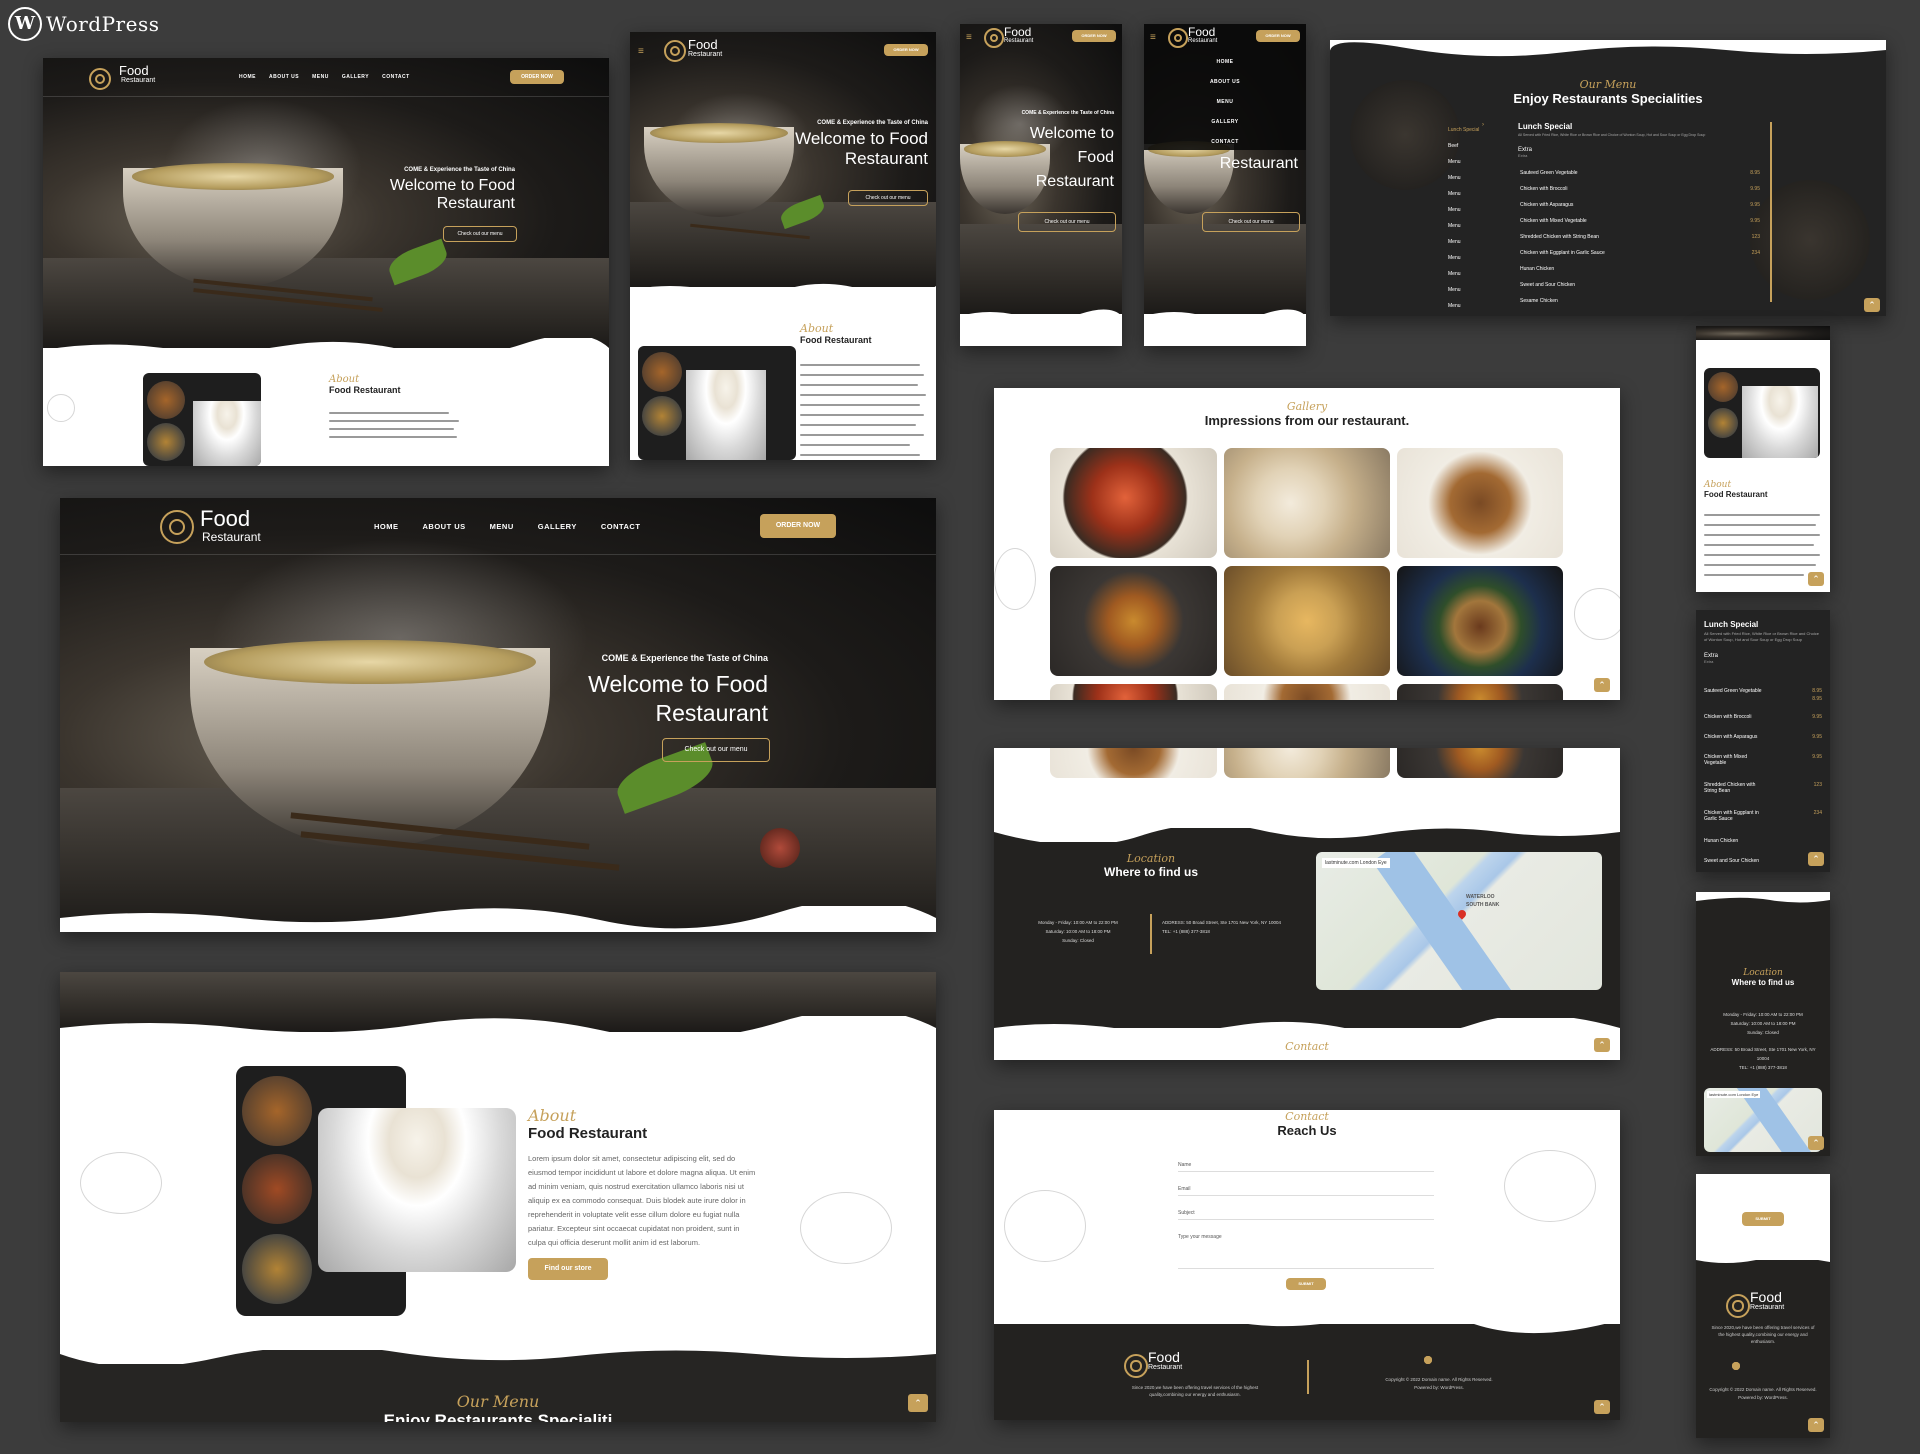 The image size is (1920, 1454). Describe the element at coordinates (1738, 1306) in the screenshot. I see `footer-logo-icon` at that location.